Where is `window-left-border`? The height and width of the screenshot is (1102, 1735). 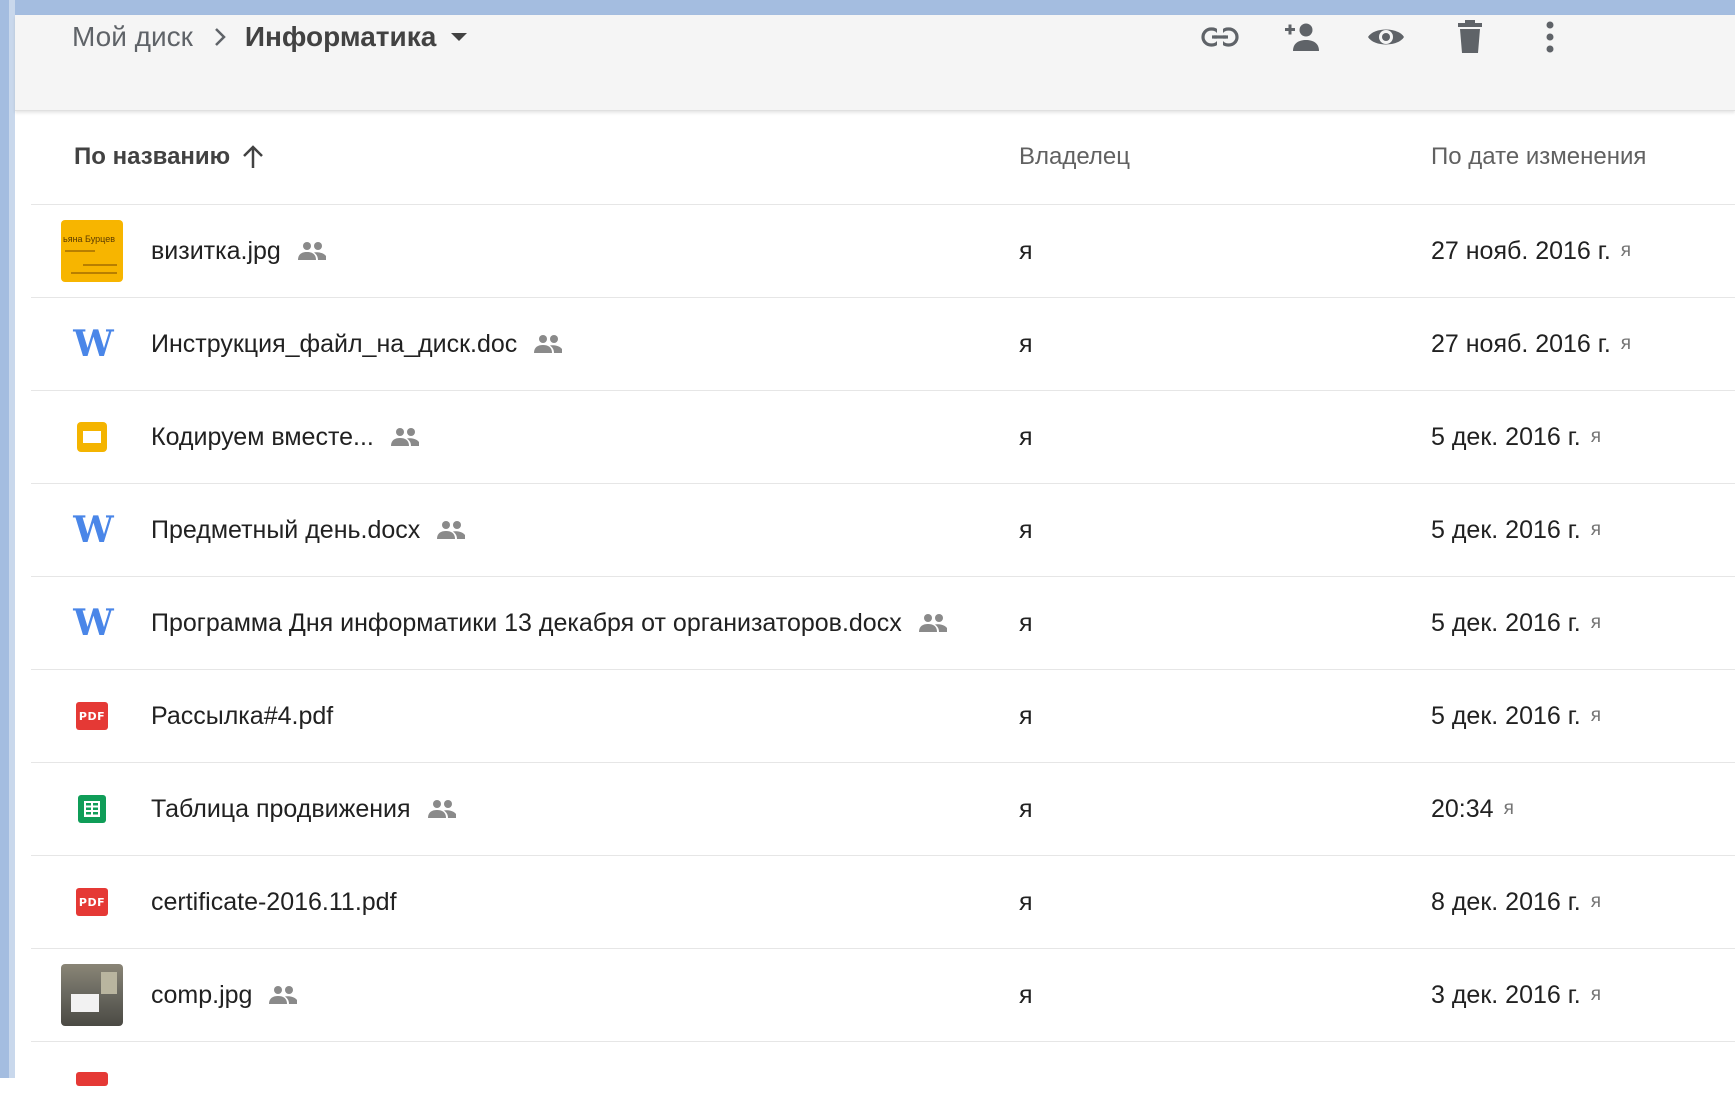
window-left-border is located at coordinates (7, 539).